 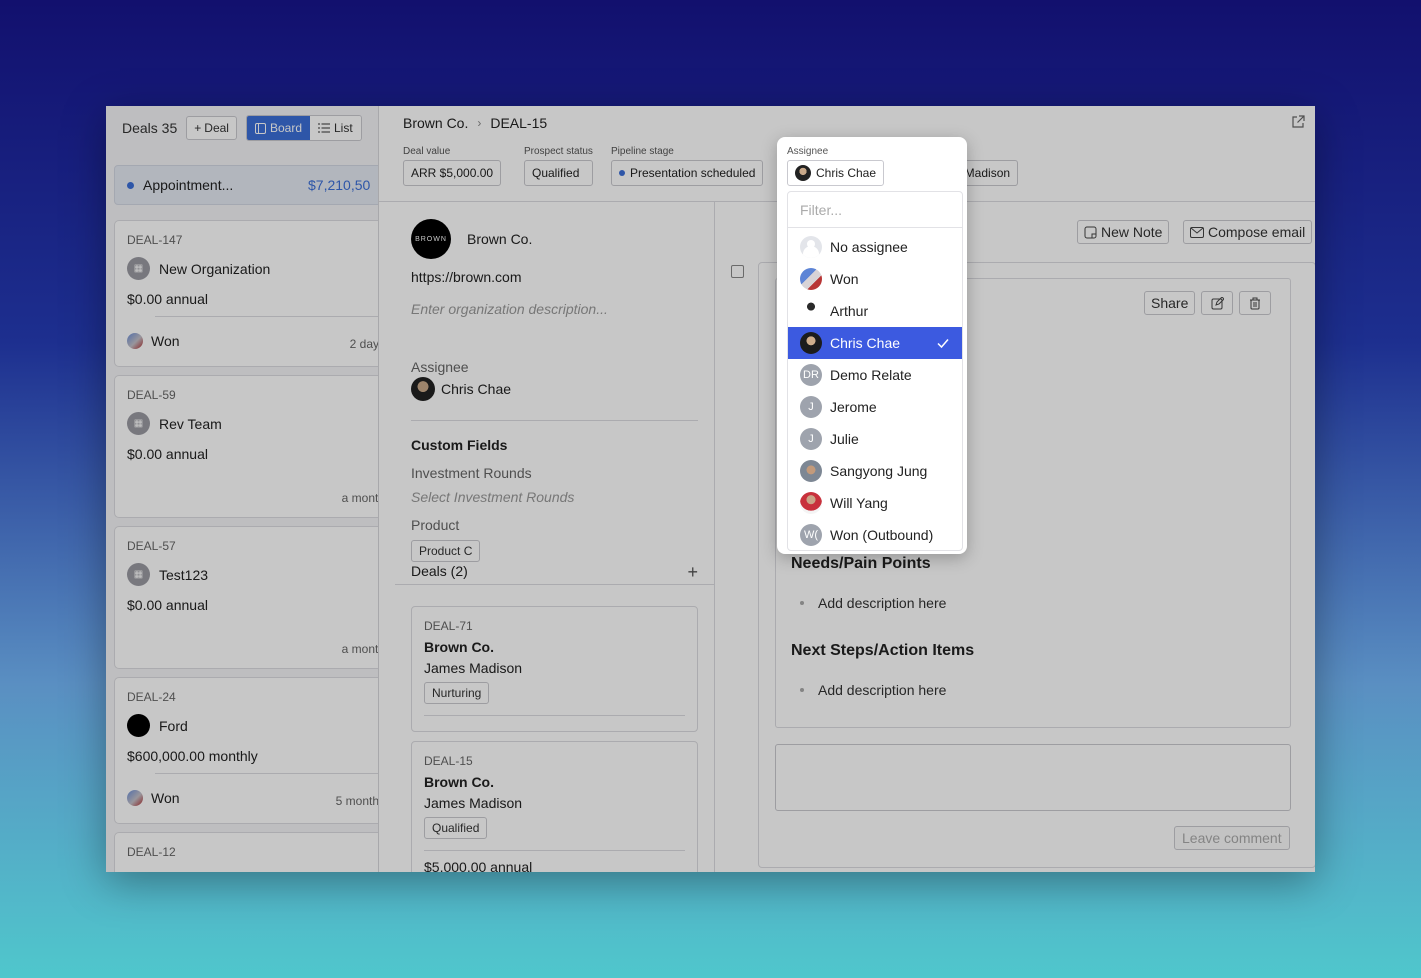 What do you see at coordinates (865, 343) in the screenshot?
I see `assignee-option-label: Chris Chae` at bounding box center [865, 343].